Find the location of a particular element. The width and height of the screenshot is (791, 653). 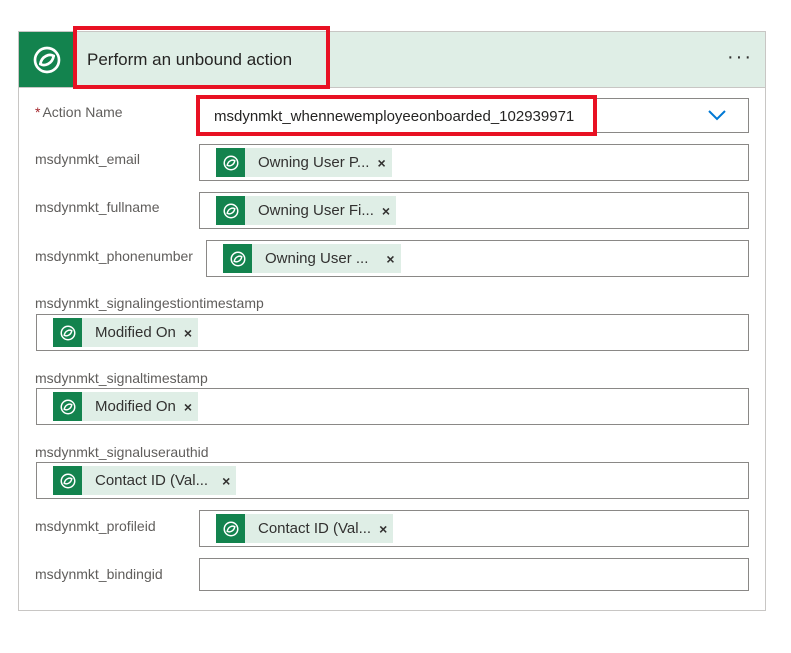

email-token: Owning User P... × is located at coordinates (304, 162).